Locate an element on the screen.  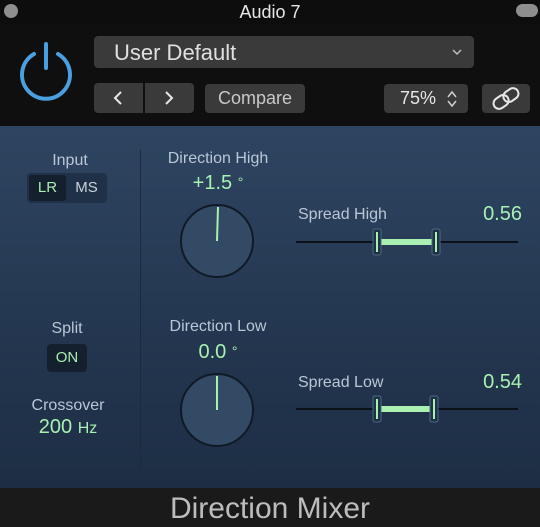
direction-low-label: Direction Low is located at coordinates (218, 326).